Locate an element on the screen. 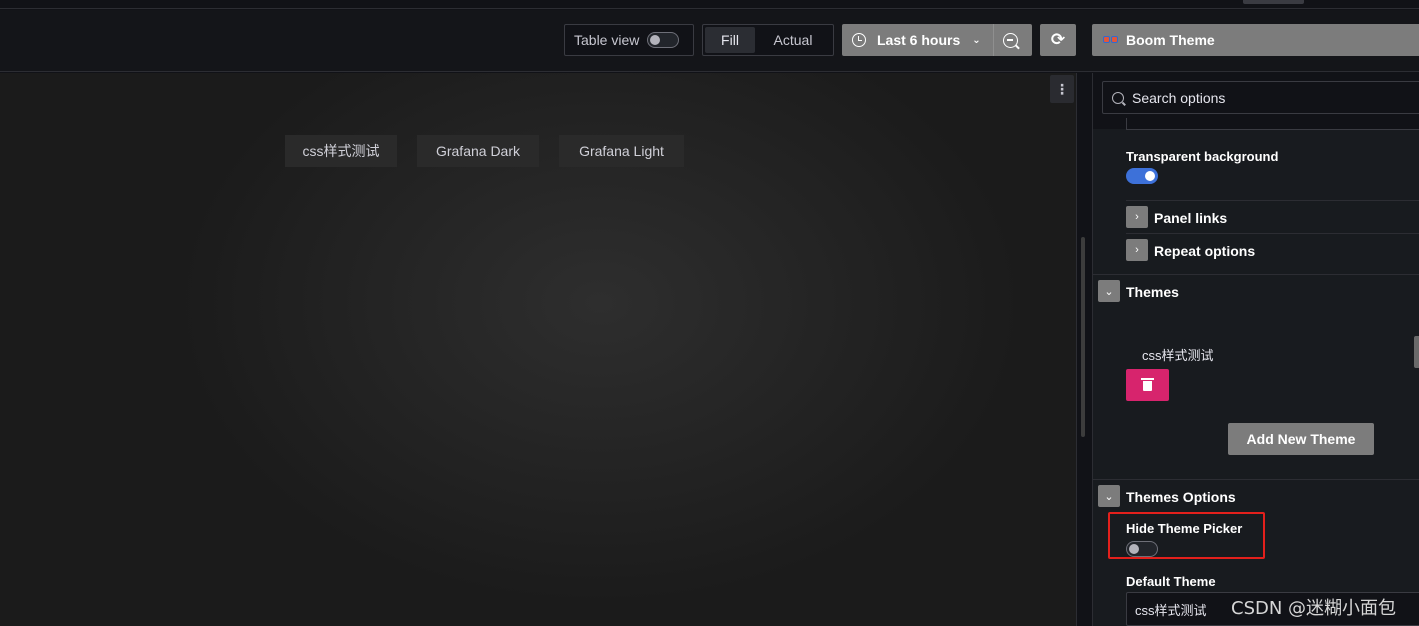 The height and width of the screenshot is (626, 1419). transparent-background-label: Transparent background is located at coordinates (1202, 156).